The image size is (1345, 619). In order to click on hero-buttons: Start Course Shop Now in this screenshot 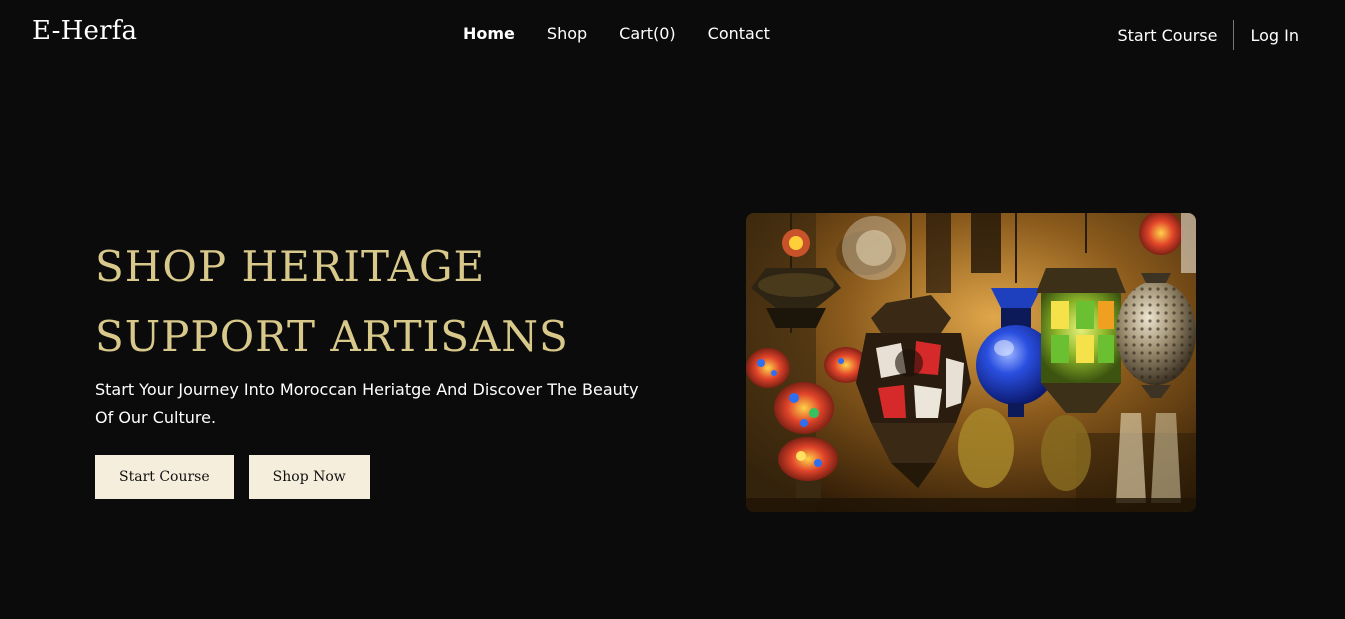, I will do `click(232, 477)`.